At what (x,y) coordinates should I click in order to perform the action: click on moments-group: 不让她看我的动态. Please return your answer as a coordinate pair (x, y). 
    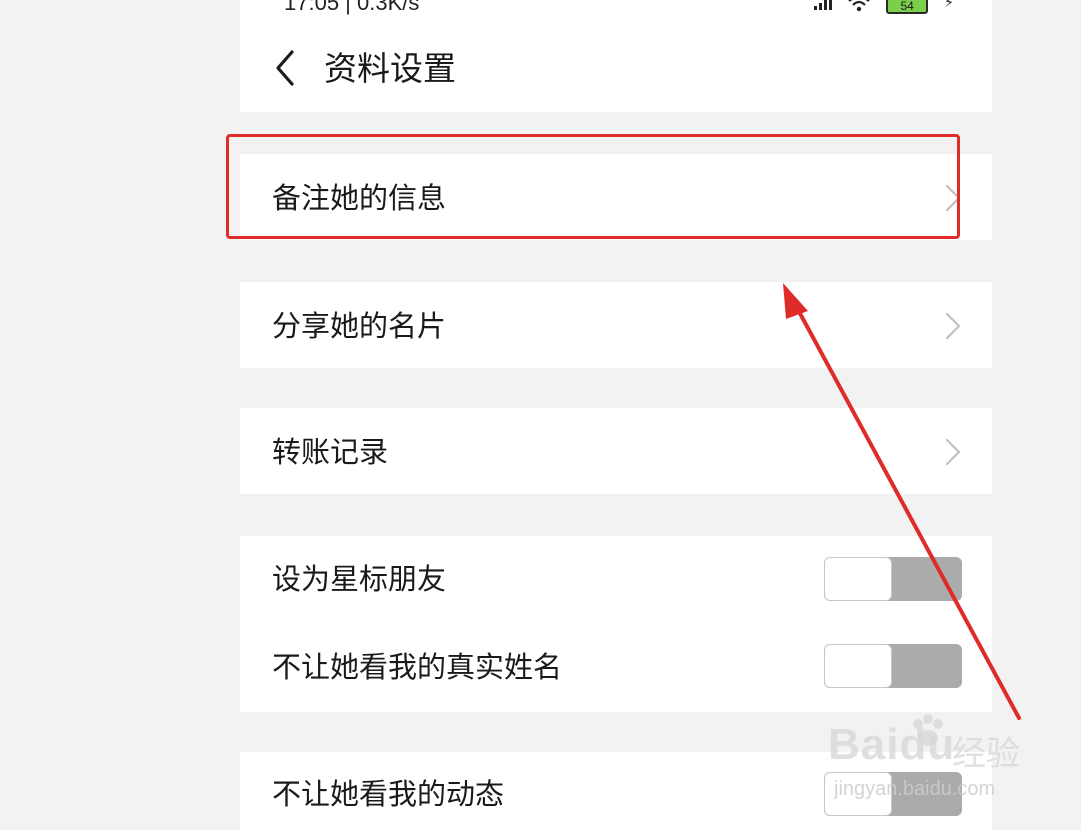
    Looking at the image, I should click on (616, 791).